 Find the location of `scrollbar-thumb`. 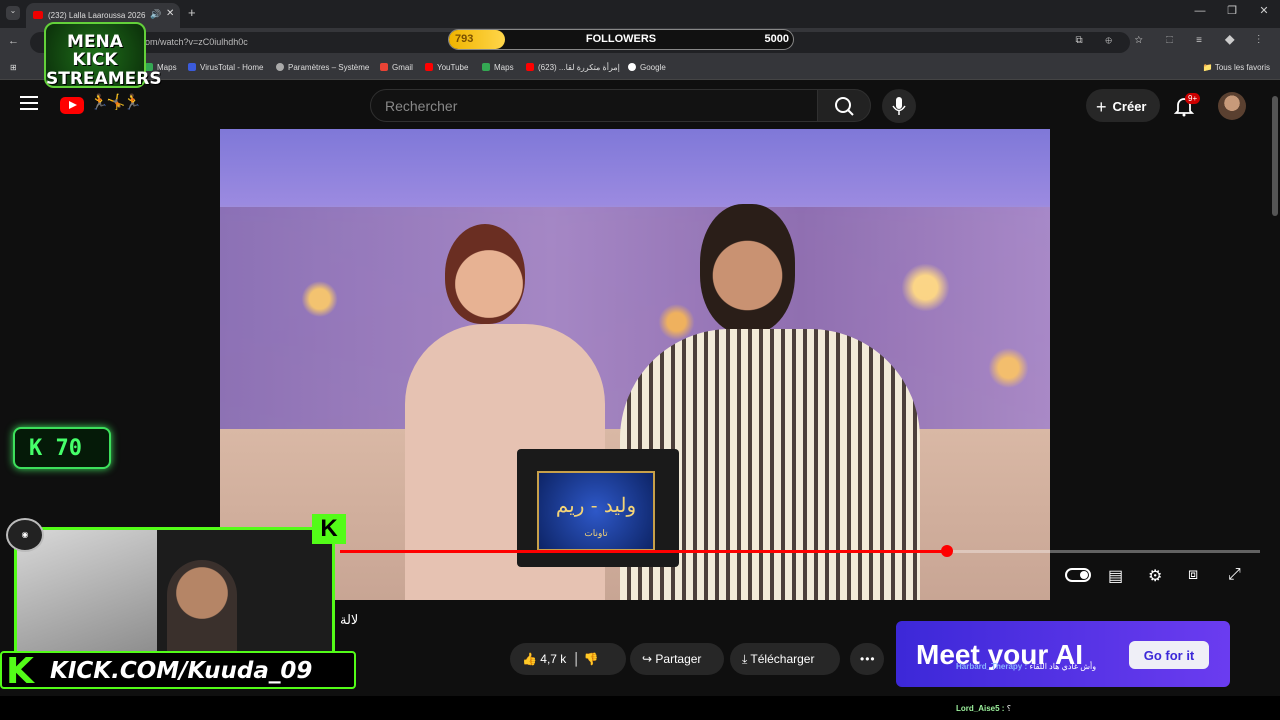

scrollbar-thumb is located at coordinates (1275, 156).